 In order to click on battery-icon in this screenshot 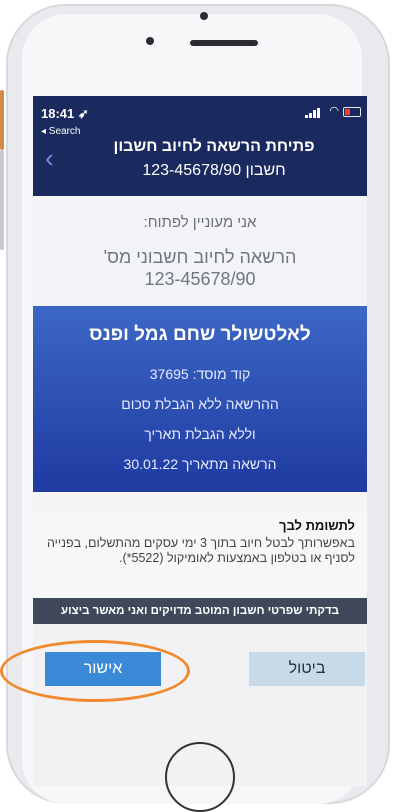, I will do `click(352, 112)`.